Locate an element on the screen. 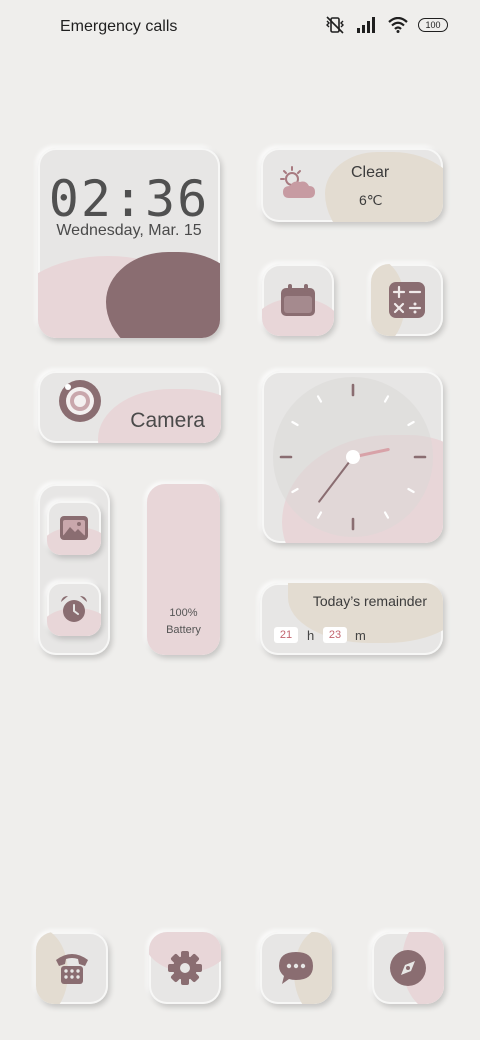 This screenshot has width=480, height=1040. clock-date: Wednesday, Mar. 15 is located at coordinates (129, 230).